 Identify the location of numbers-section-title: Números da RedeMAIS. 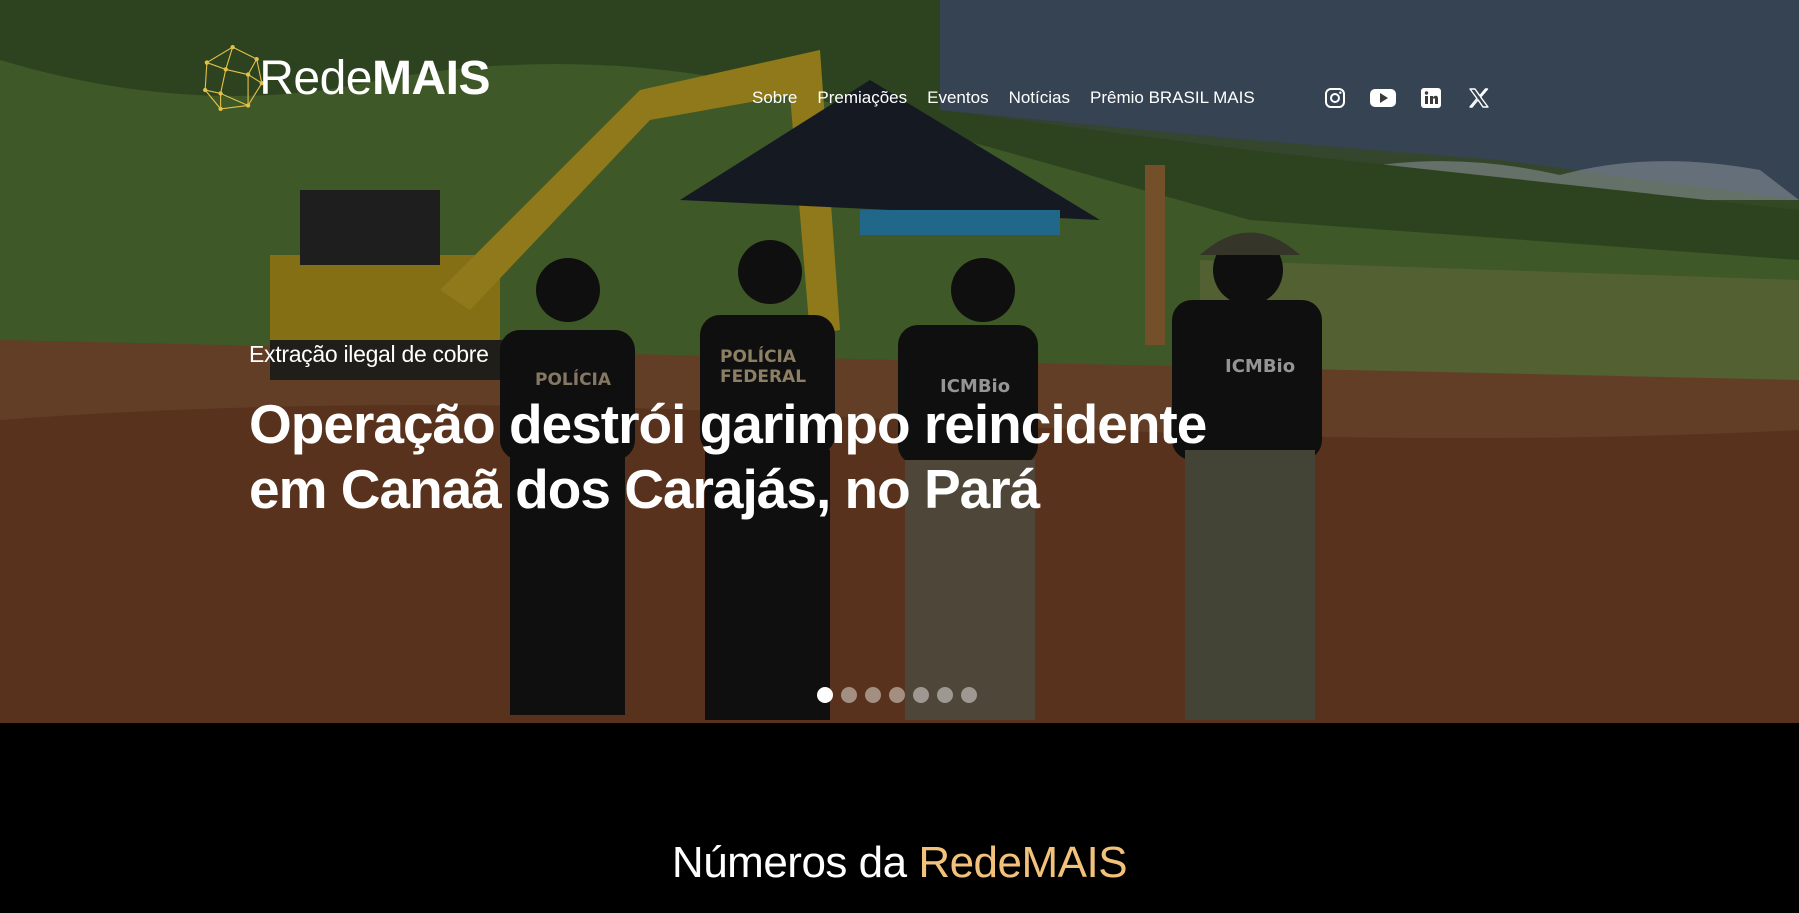
(899, 863).